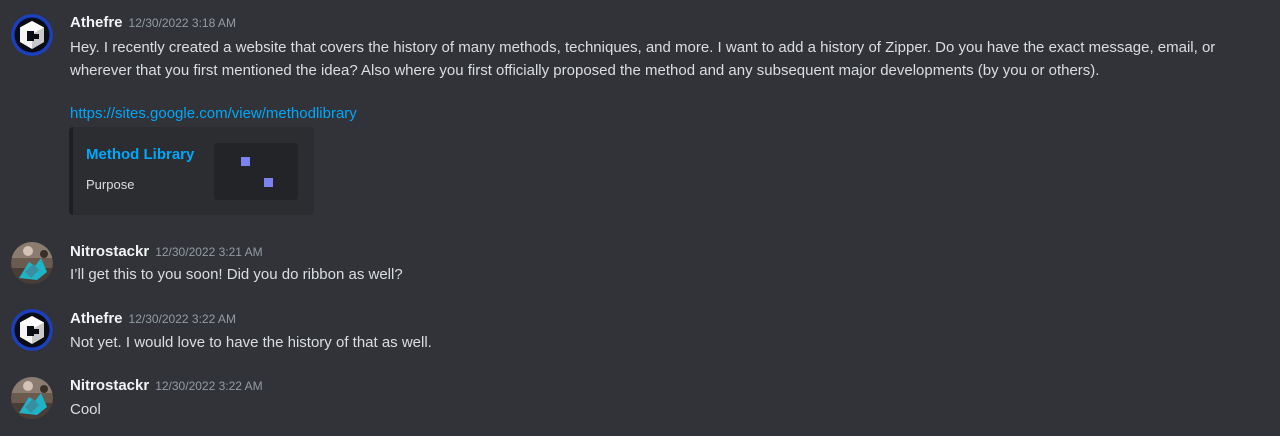 This screenshot has width=1280, height=436. I want to click on message-header: Nitrostackr 12/30/2022 3:22 AM, so click(166, 387).